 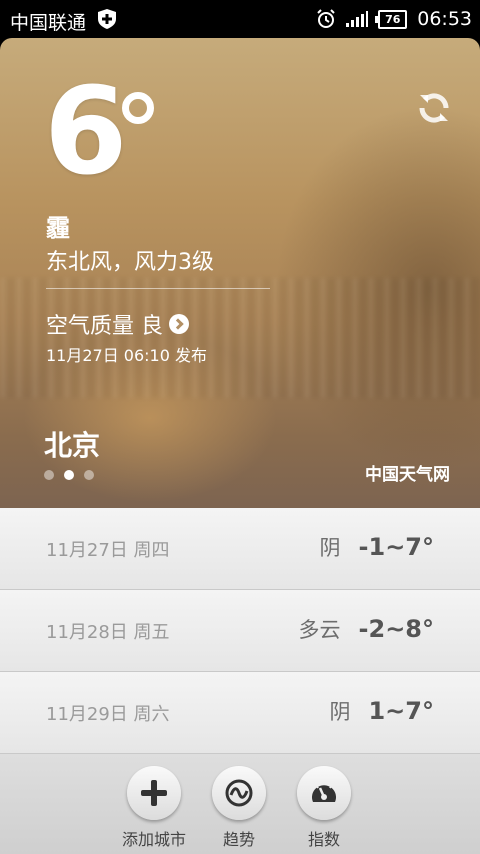 What do you see at coordinates (154, 793) in the screenshot?
I see `plus-icon` at bounding box center [154, 793].